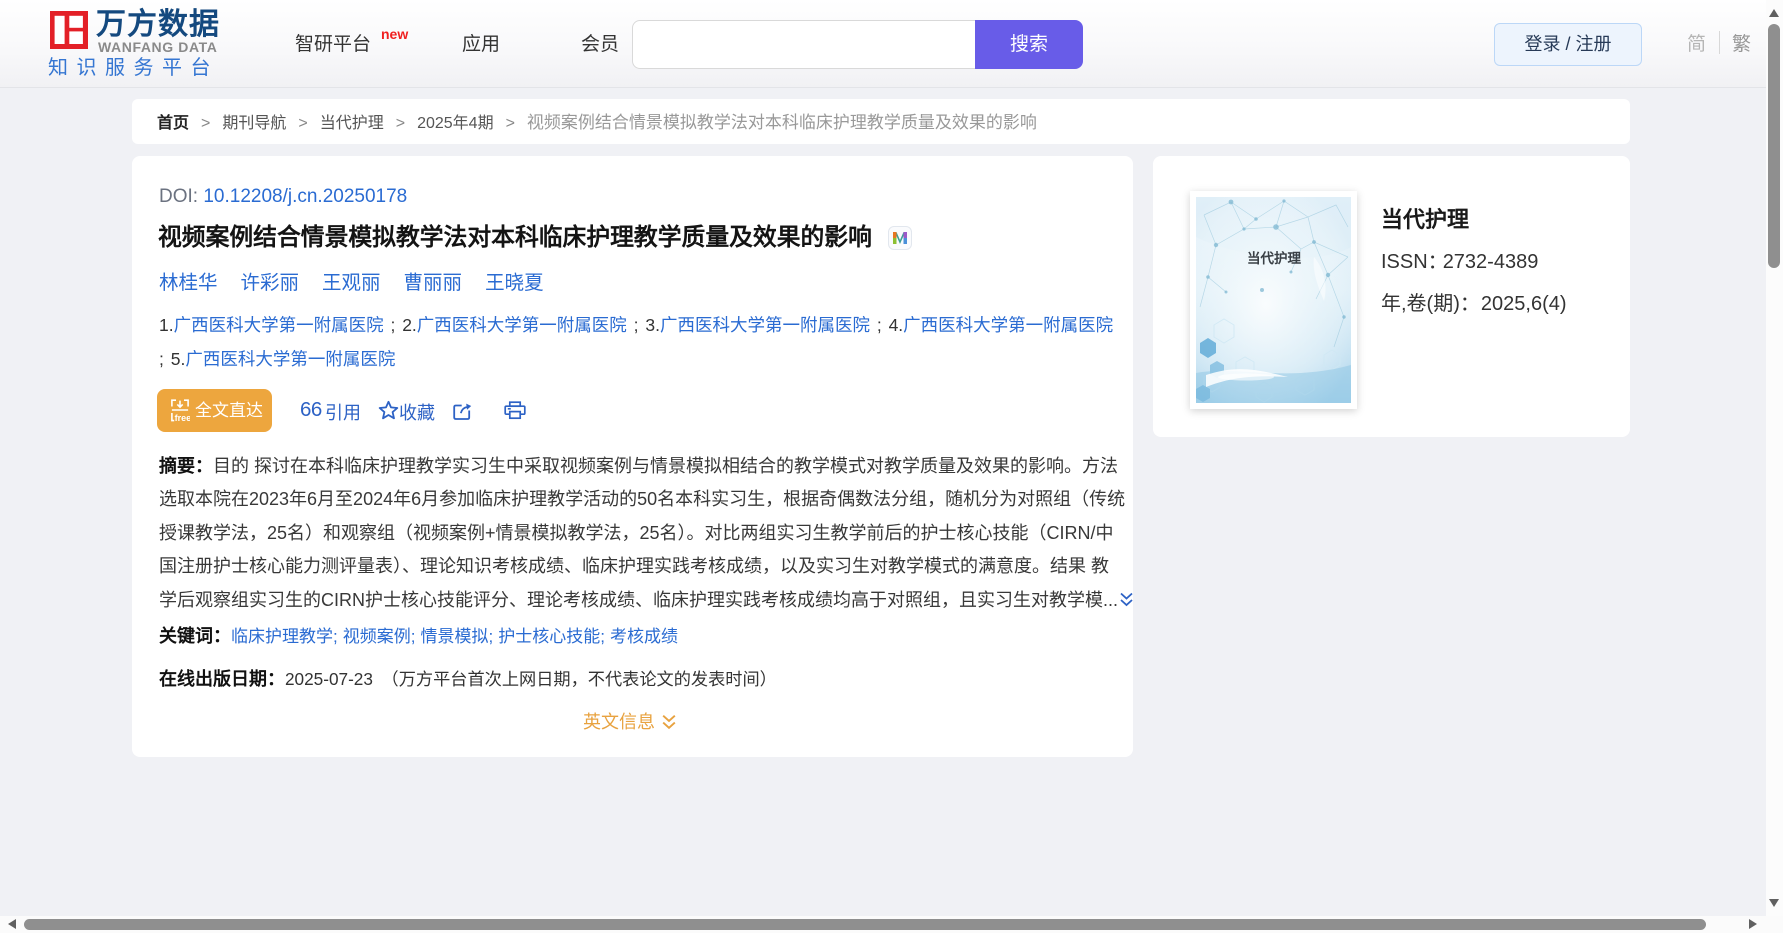 The image size is (1783, 933). I want to click on svg-text: free, so click(182, 417).